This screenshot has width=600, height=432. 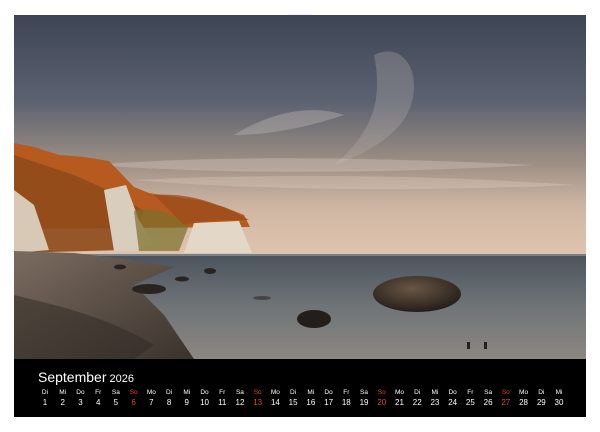 I want to click on day-cell: Do 10, so click(x=205, y=399).